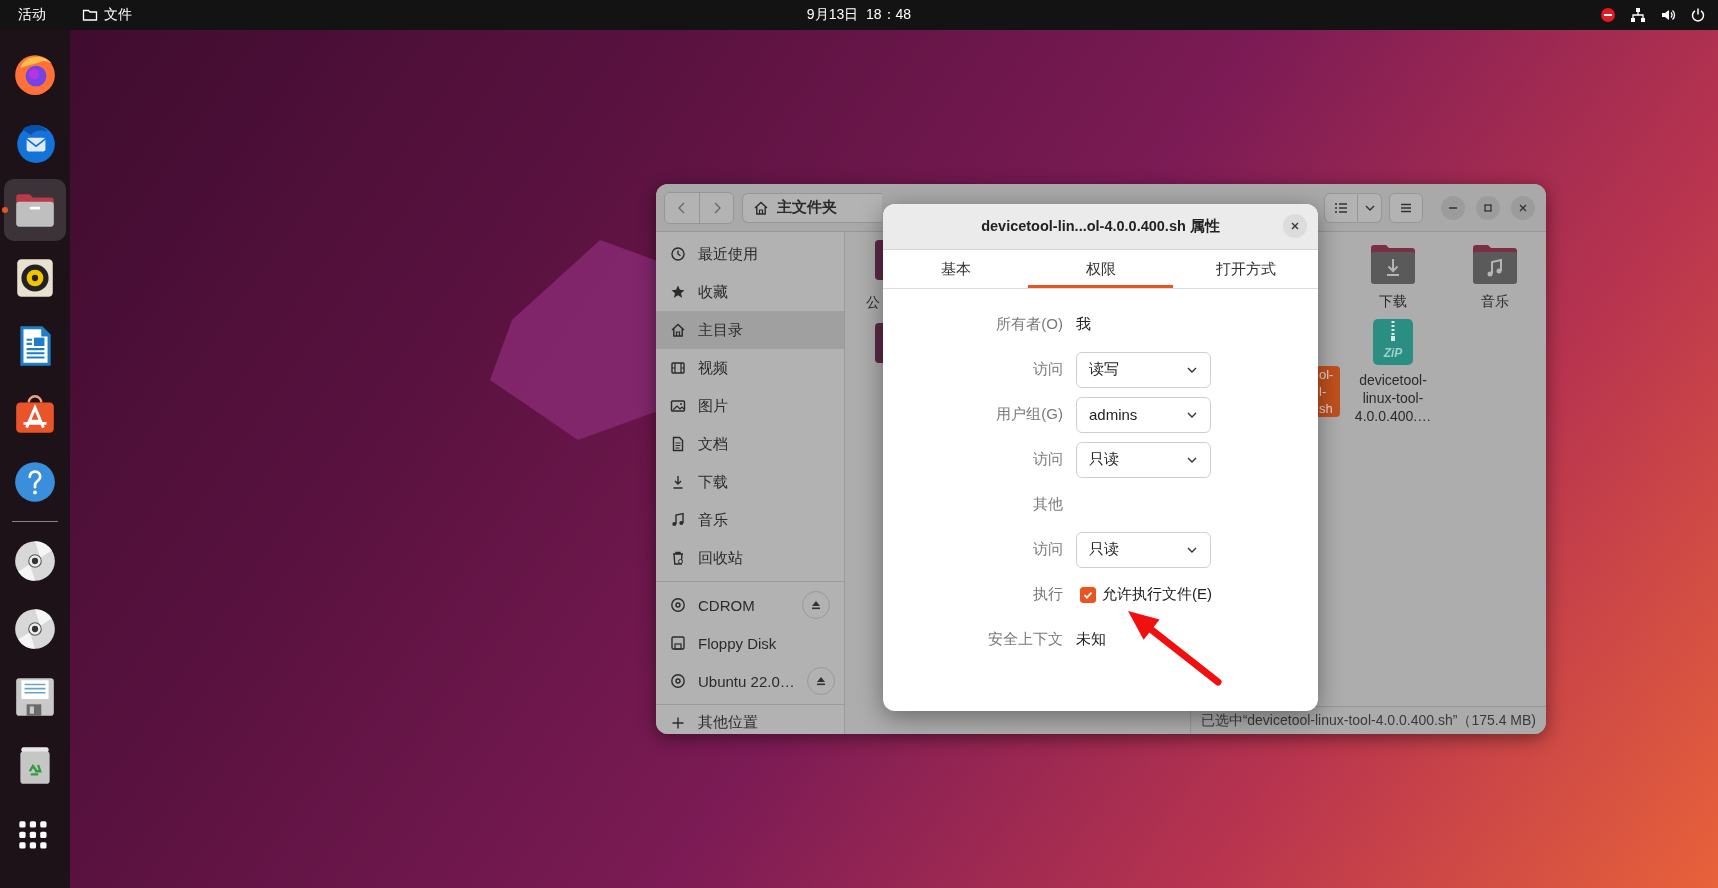 This screenshot has height=888, width=1718. Describe the element at coordinates (678, 520) in the screenshot. I see `music-note-icon` at that location.